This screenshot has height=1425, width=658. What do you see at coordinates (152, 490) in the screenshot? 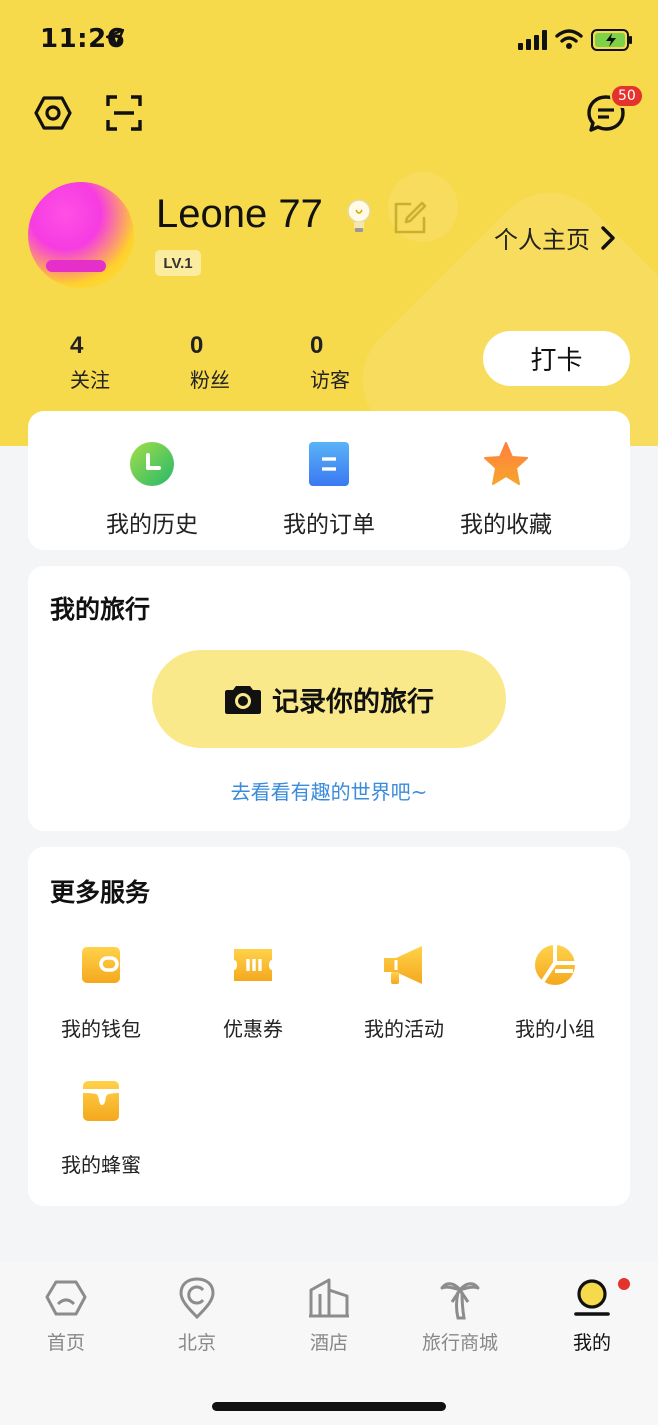
I see `quick-link-history: 我的历史` at bounding box center [152, 490].